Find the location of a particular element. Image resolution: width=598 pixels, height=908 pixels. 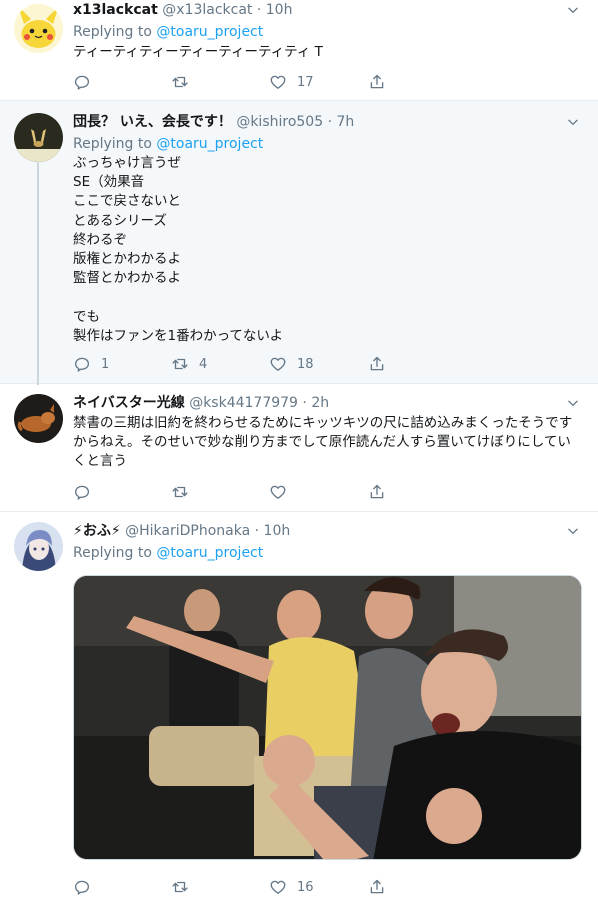

tweet-actions: 1 4 18 is located at coordinates (238, 364).